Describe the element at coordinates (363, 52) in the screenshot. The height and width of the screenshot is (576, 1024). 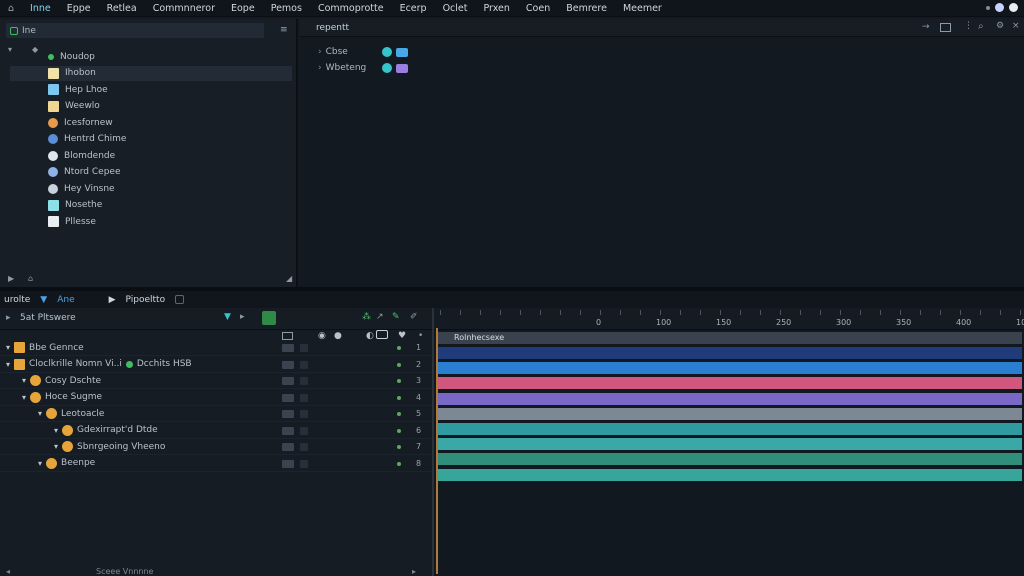
I see `property-row: › Cbse` at that location.